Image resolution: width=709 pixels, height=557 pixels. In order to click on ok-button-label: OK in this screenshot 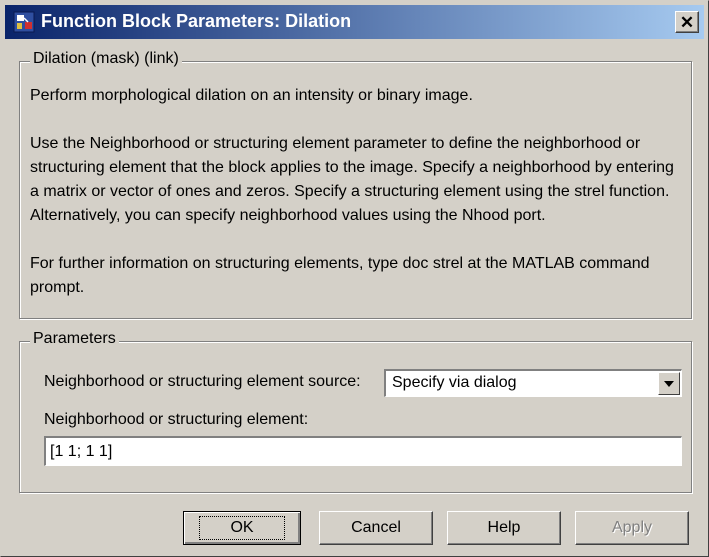, I will do `click(242, 527)`.